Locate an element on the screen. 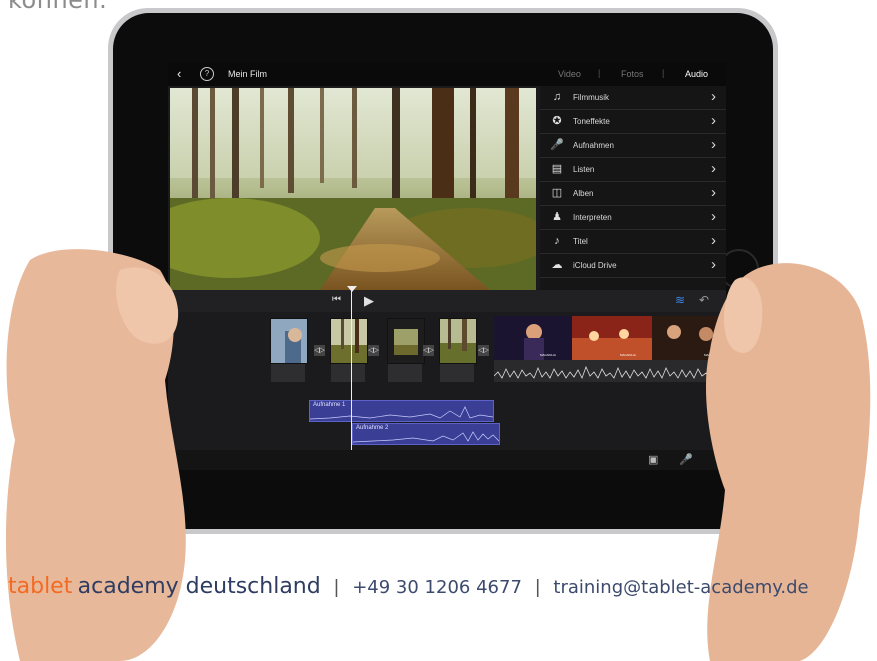 The image size is (877, 661). project-title: Mein Film is located at coordinates (248, 74).